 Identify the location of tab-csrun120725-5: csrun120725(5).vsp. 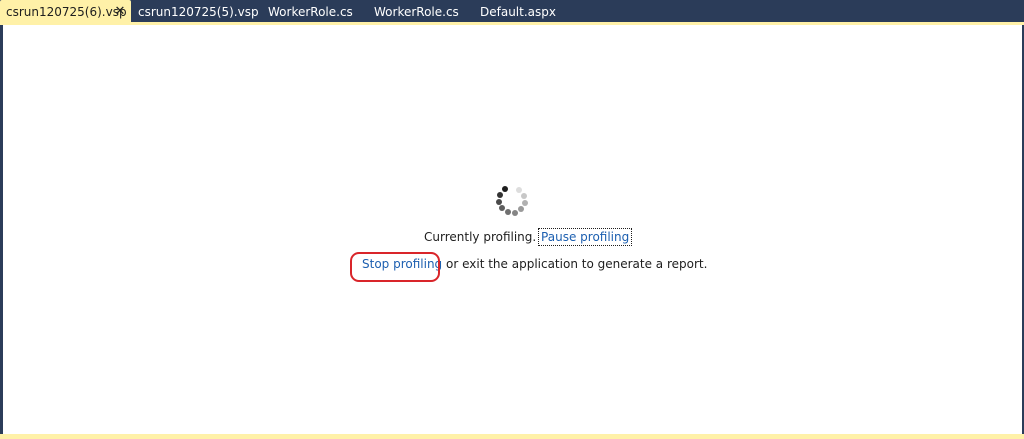
(195, 11).